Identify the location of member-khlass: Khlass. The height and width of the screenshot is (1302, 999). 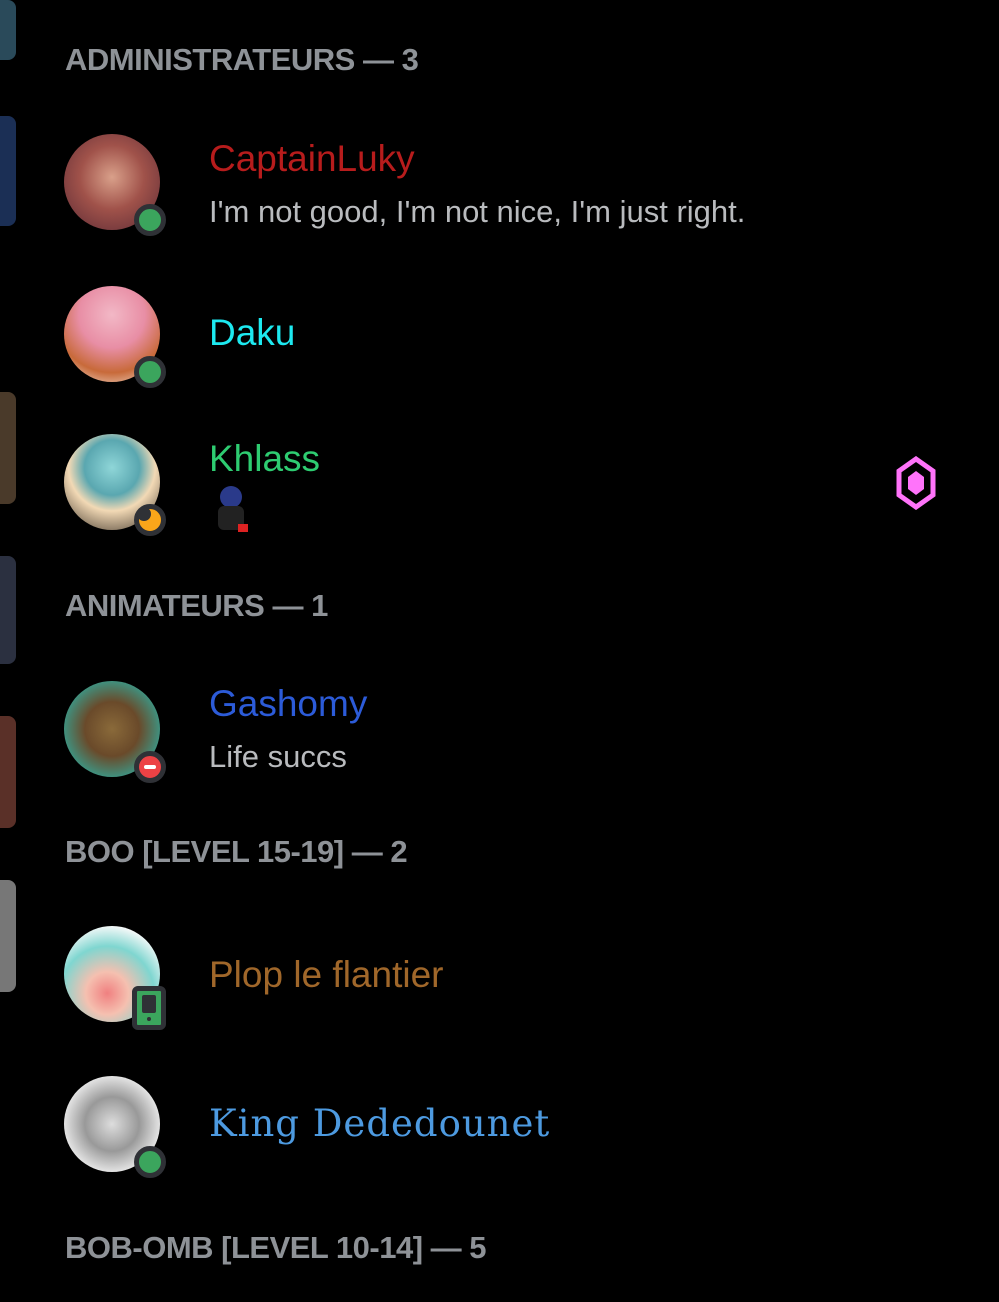
(499, 494).